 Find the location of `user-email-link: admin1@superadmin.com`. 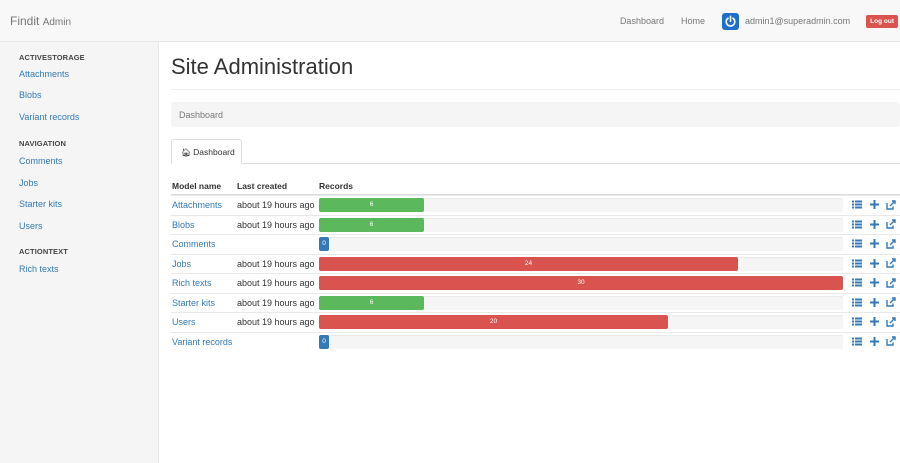

user-email-link: admin1@superadmin.com is located at coordinates (797, 21).